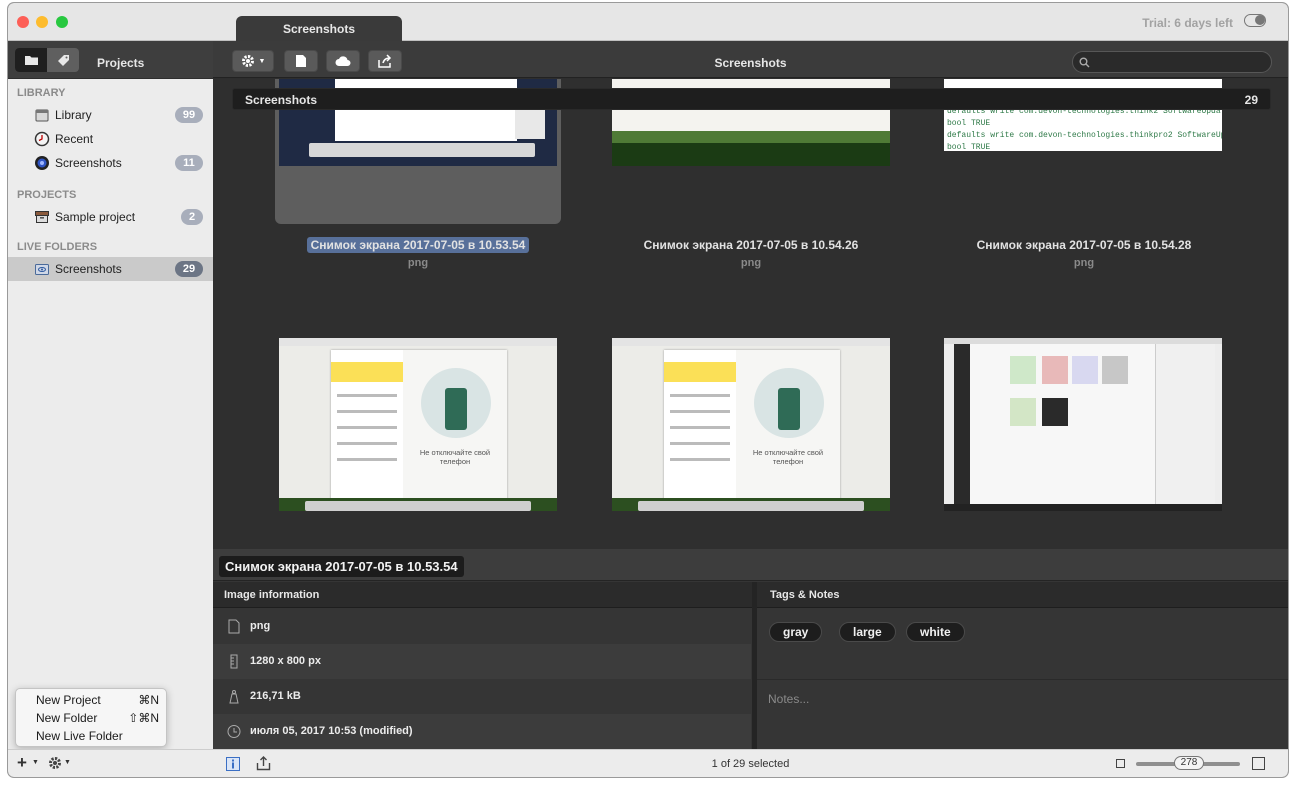 This screenshot has width=1296, height=789. Describe the element at coordinates (260, 626) in the screenshot. I see `info-value: png` at that location.